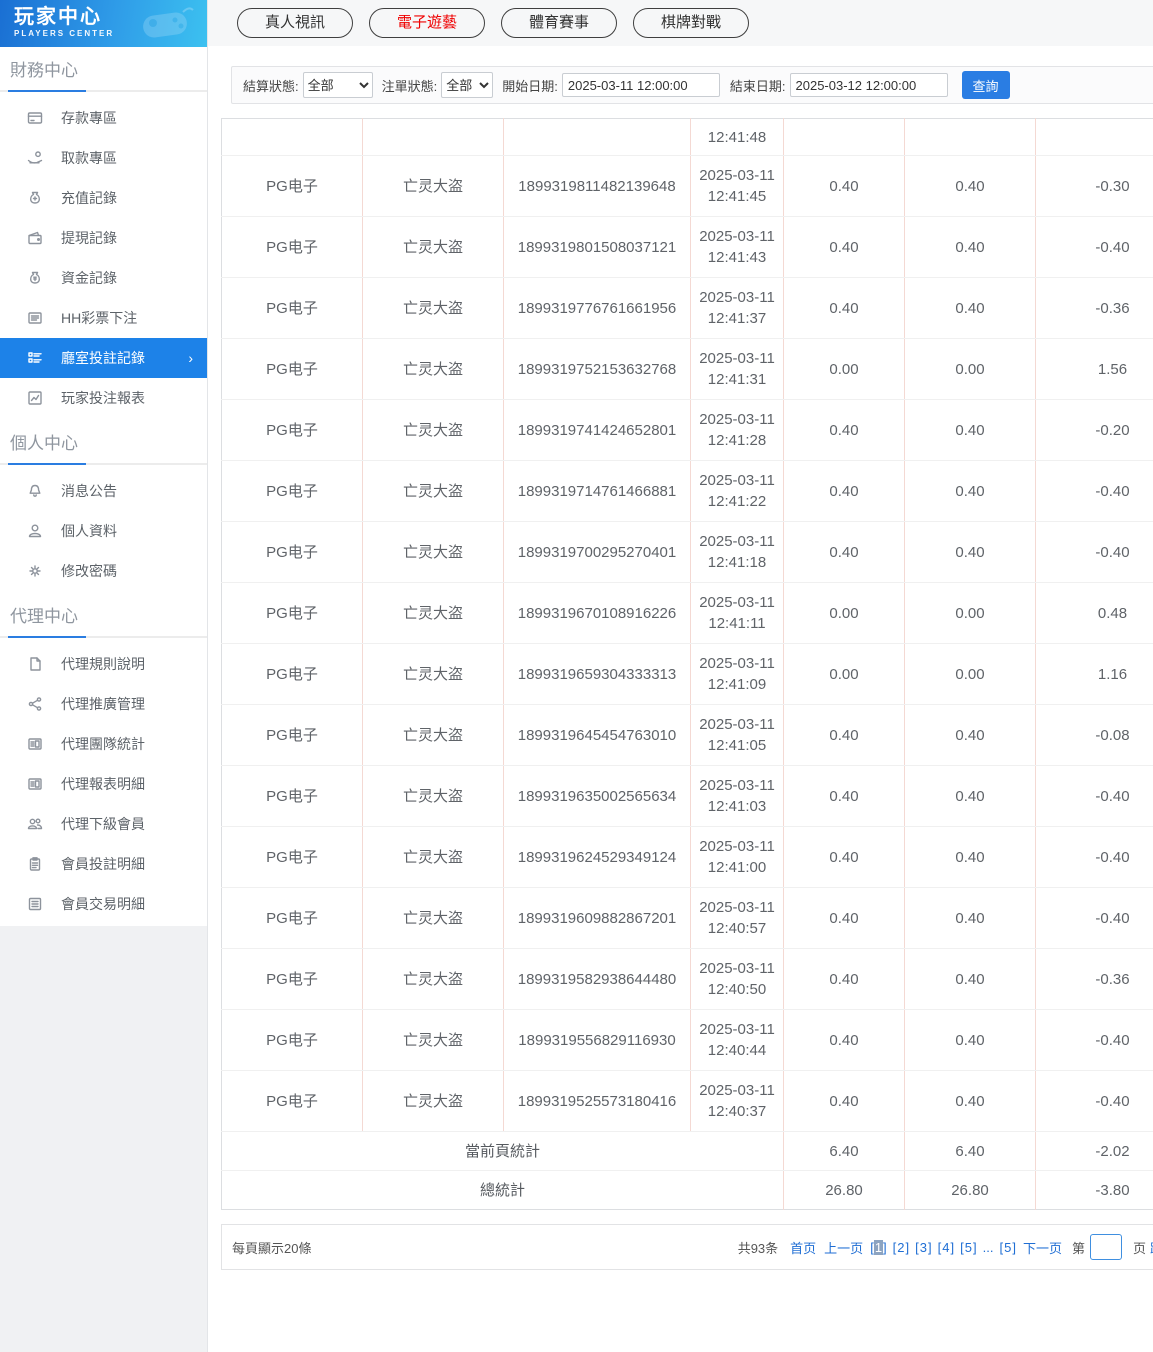 The image size is (1153, 1352). What do you see at coordinates (35, 398) in the screenshot?
I see `report-chart-icon-wrap` at bounding box center [35, 398].